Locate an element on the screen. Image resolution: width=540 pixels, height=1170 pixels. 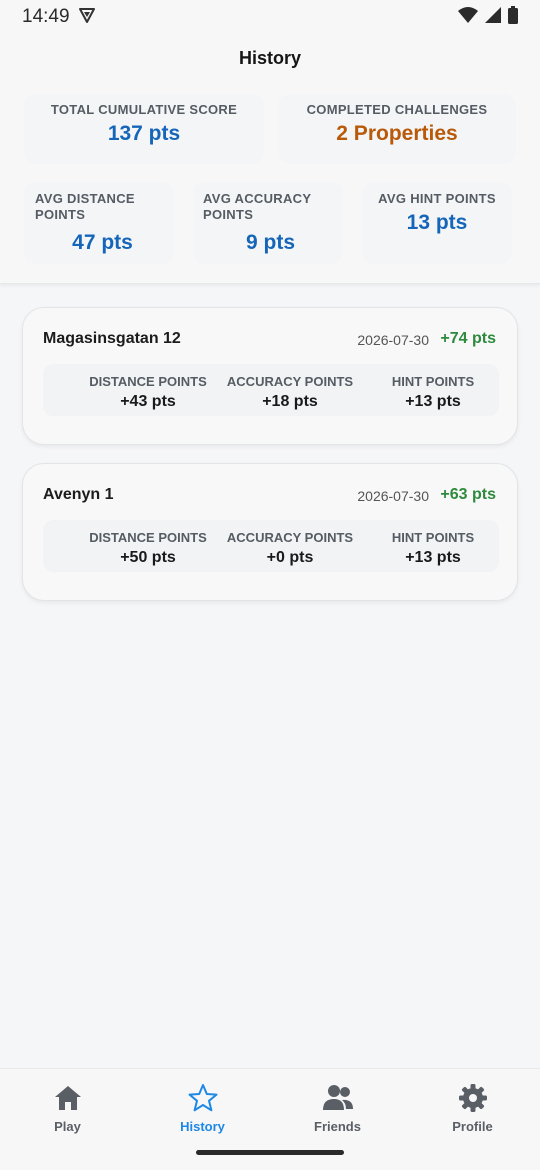
nav-friends: Friends is located at coordinates (337, 1108).